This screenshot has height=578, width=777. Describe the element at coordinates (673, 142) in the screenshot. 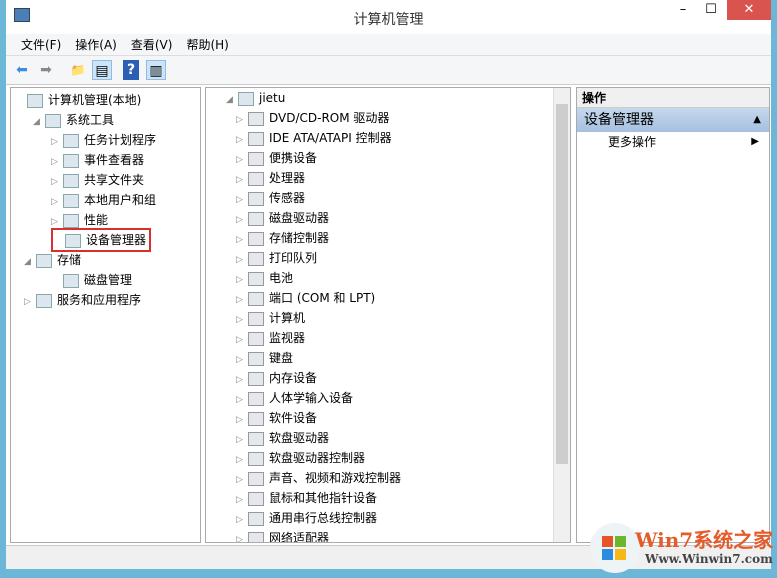

I see `more-actions: 更多操作 ▶` at that location.